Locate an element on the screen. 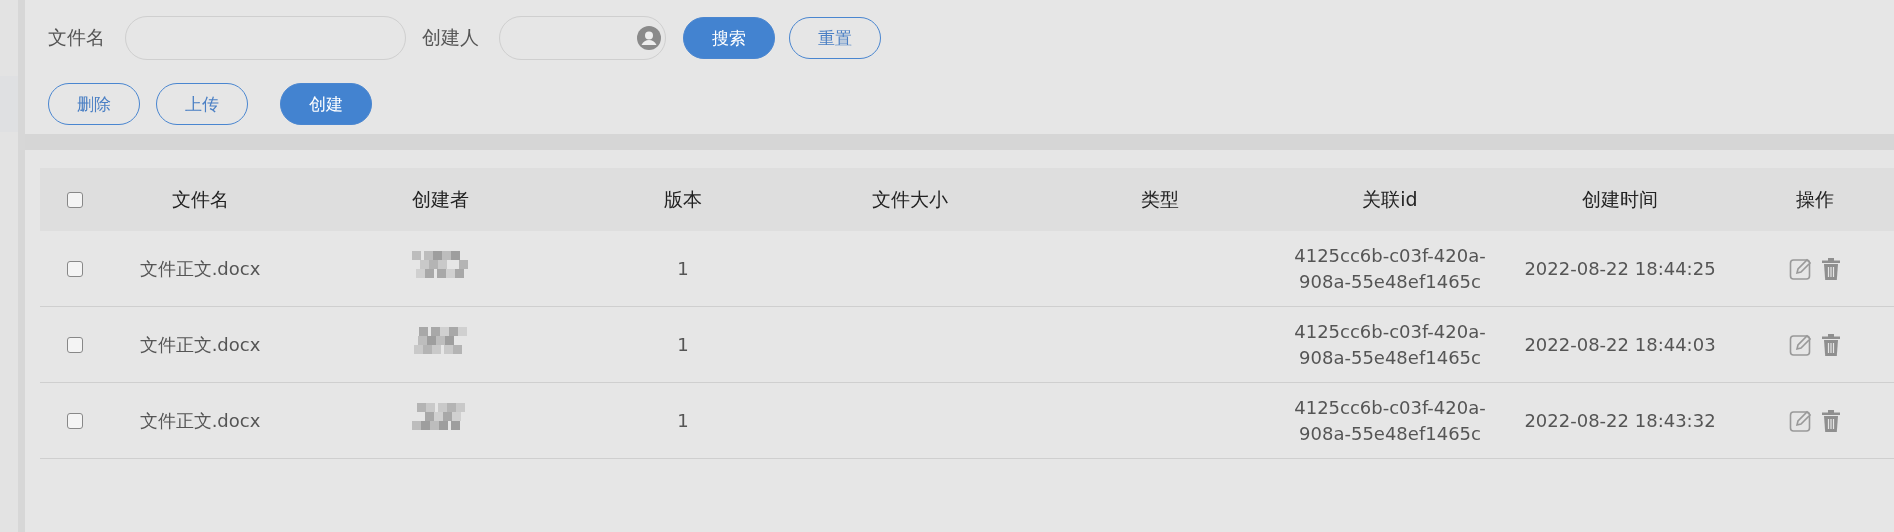  create-button: 创建 is located at coordinates (326, 104).